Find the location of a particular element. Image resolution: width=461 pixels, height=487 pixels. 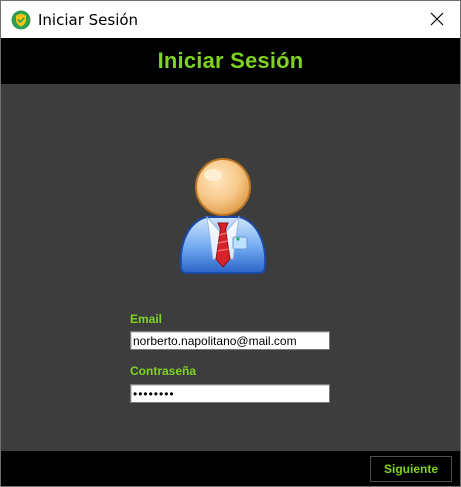

close-button is located at coordinates (437, 19).